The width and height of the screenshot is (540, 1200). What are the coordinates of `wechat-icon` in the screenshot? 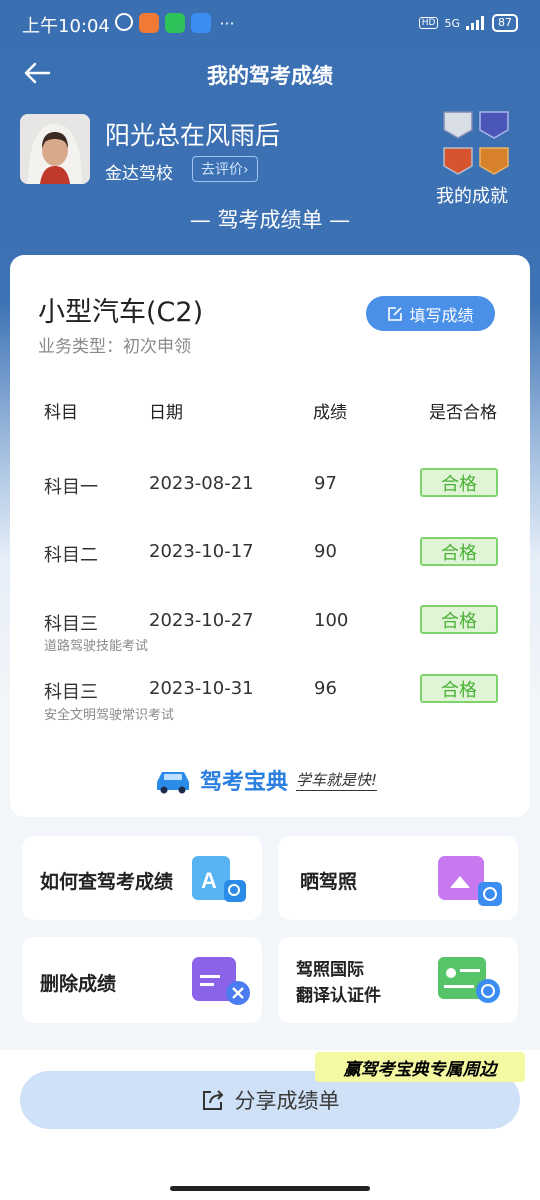 It's located at (175, 23).